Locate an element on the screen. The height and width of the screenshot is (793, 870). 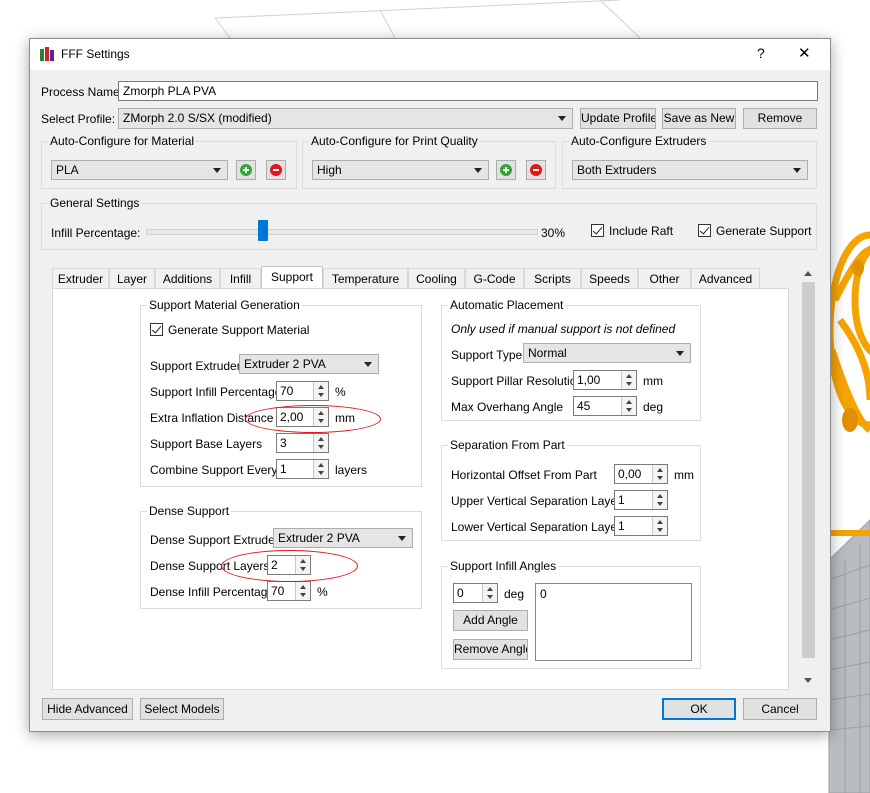
tab-temperature: Temperature is located at coordinates (365, 278).